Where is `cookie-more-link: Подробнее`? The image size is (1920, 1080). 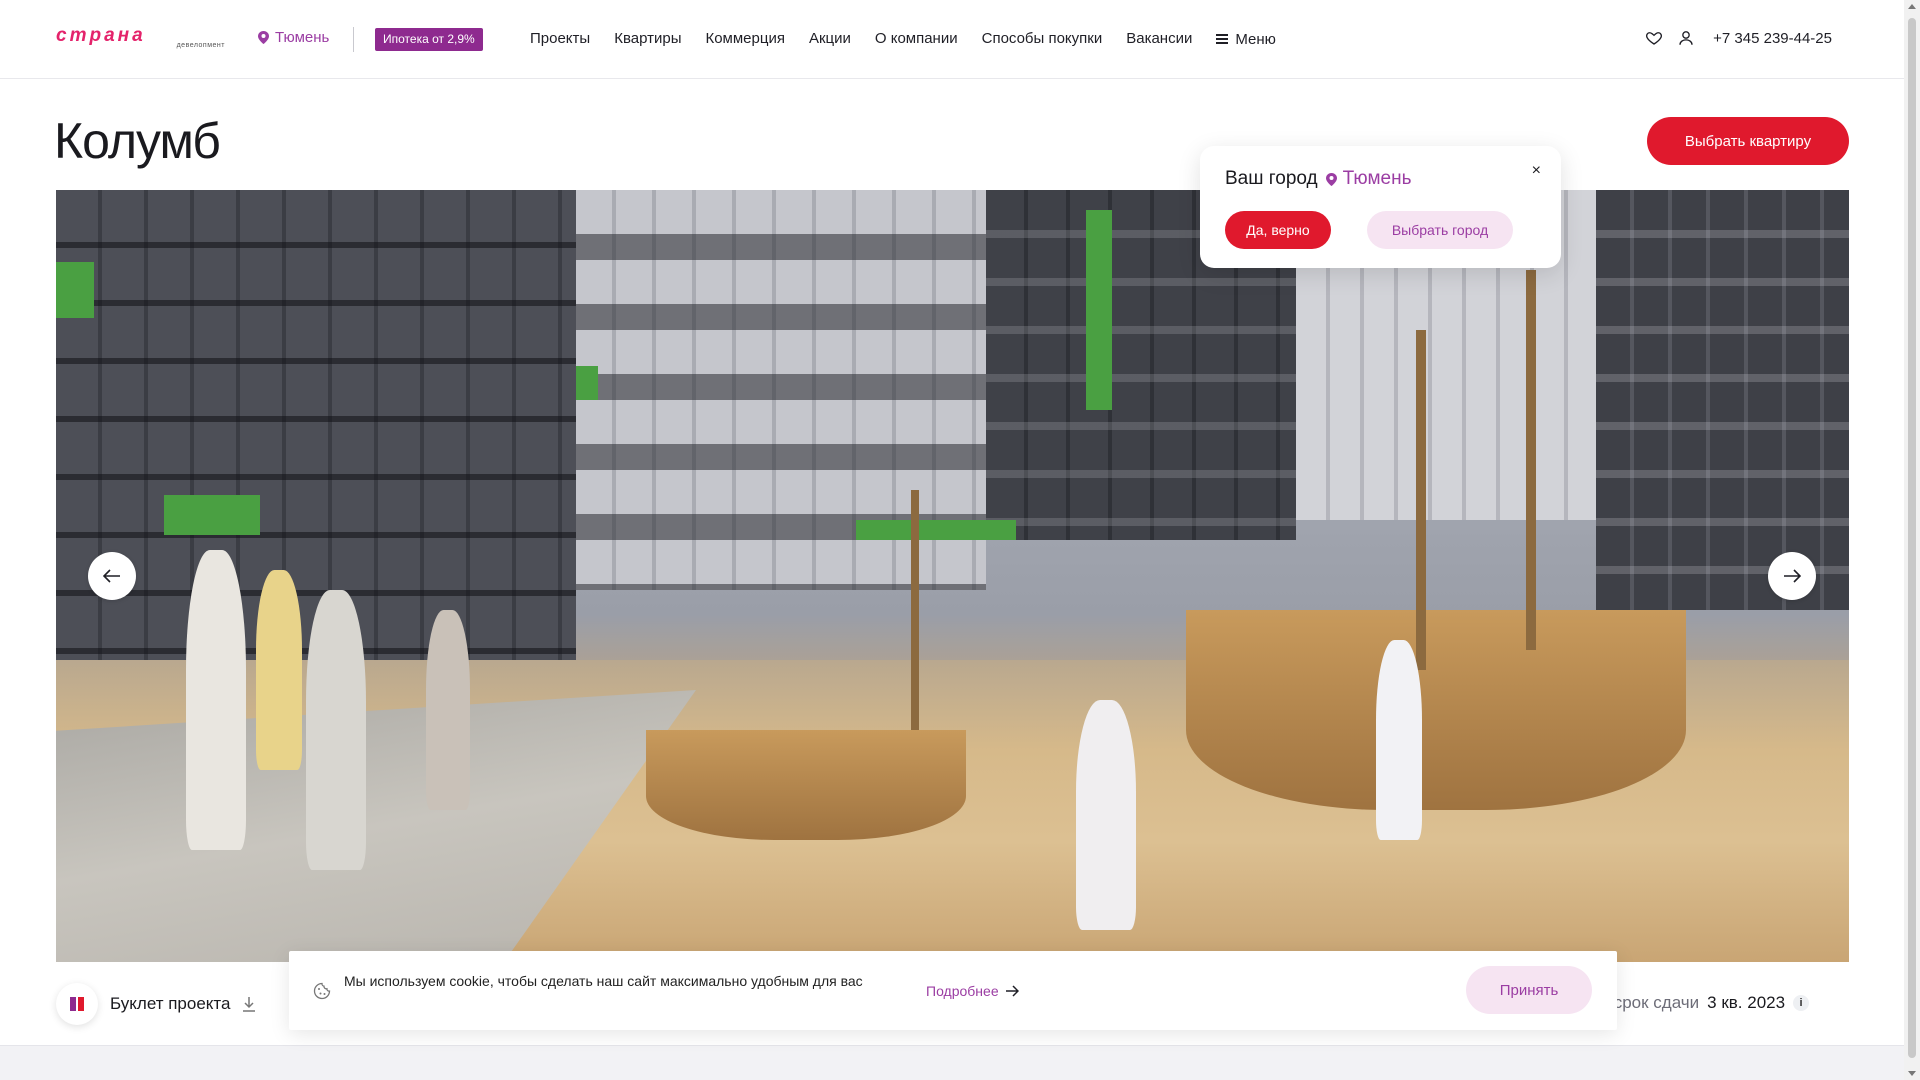 cookie-more-link: Подробнее is located at coordinates (972, 991).